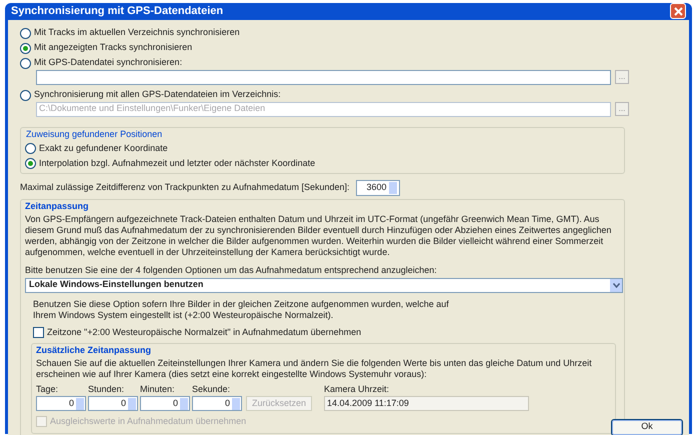  Describe the element at coordinates (323, 77) in the screenshot. I see `path-field` at that location.